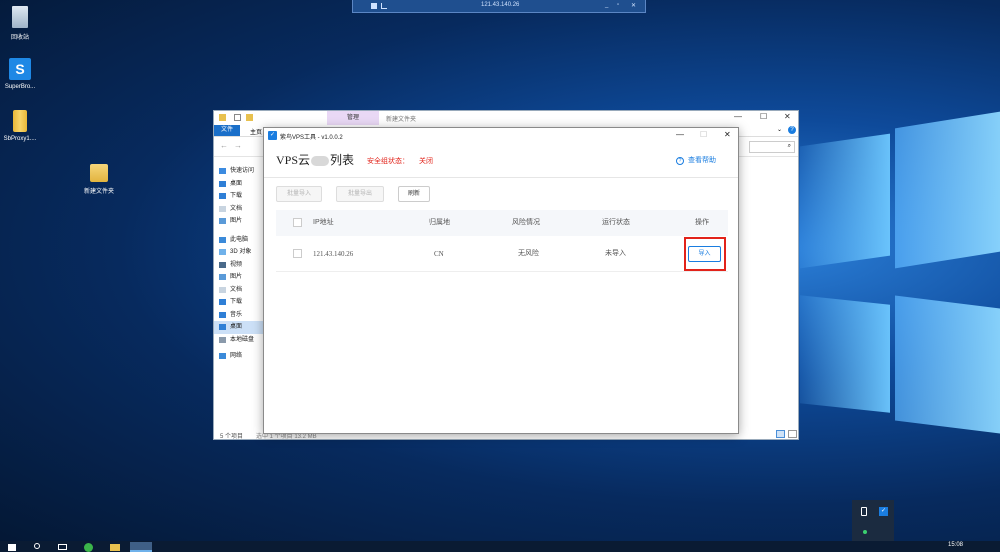 The height and width of the screenshot is (552, 1000). What do you see at coordinates (633, 5) in the screenshot?
I see `close-icon: ✕` at bounding box center [633, 5].